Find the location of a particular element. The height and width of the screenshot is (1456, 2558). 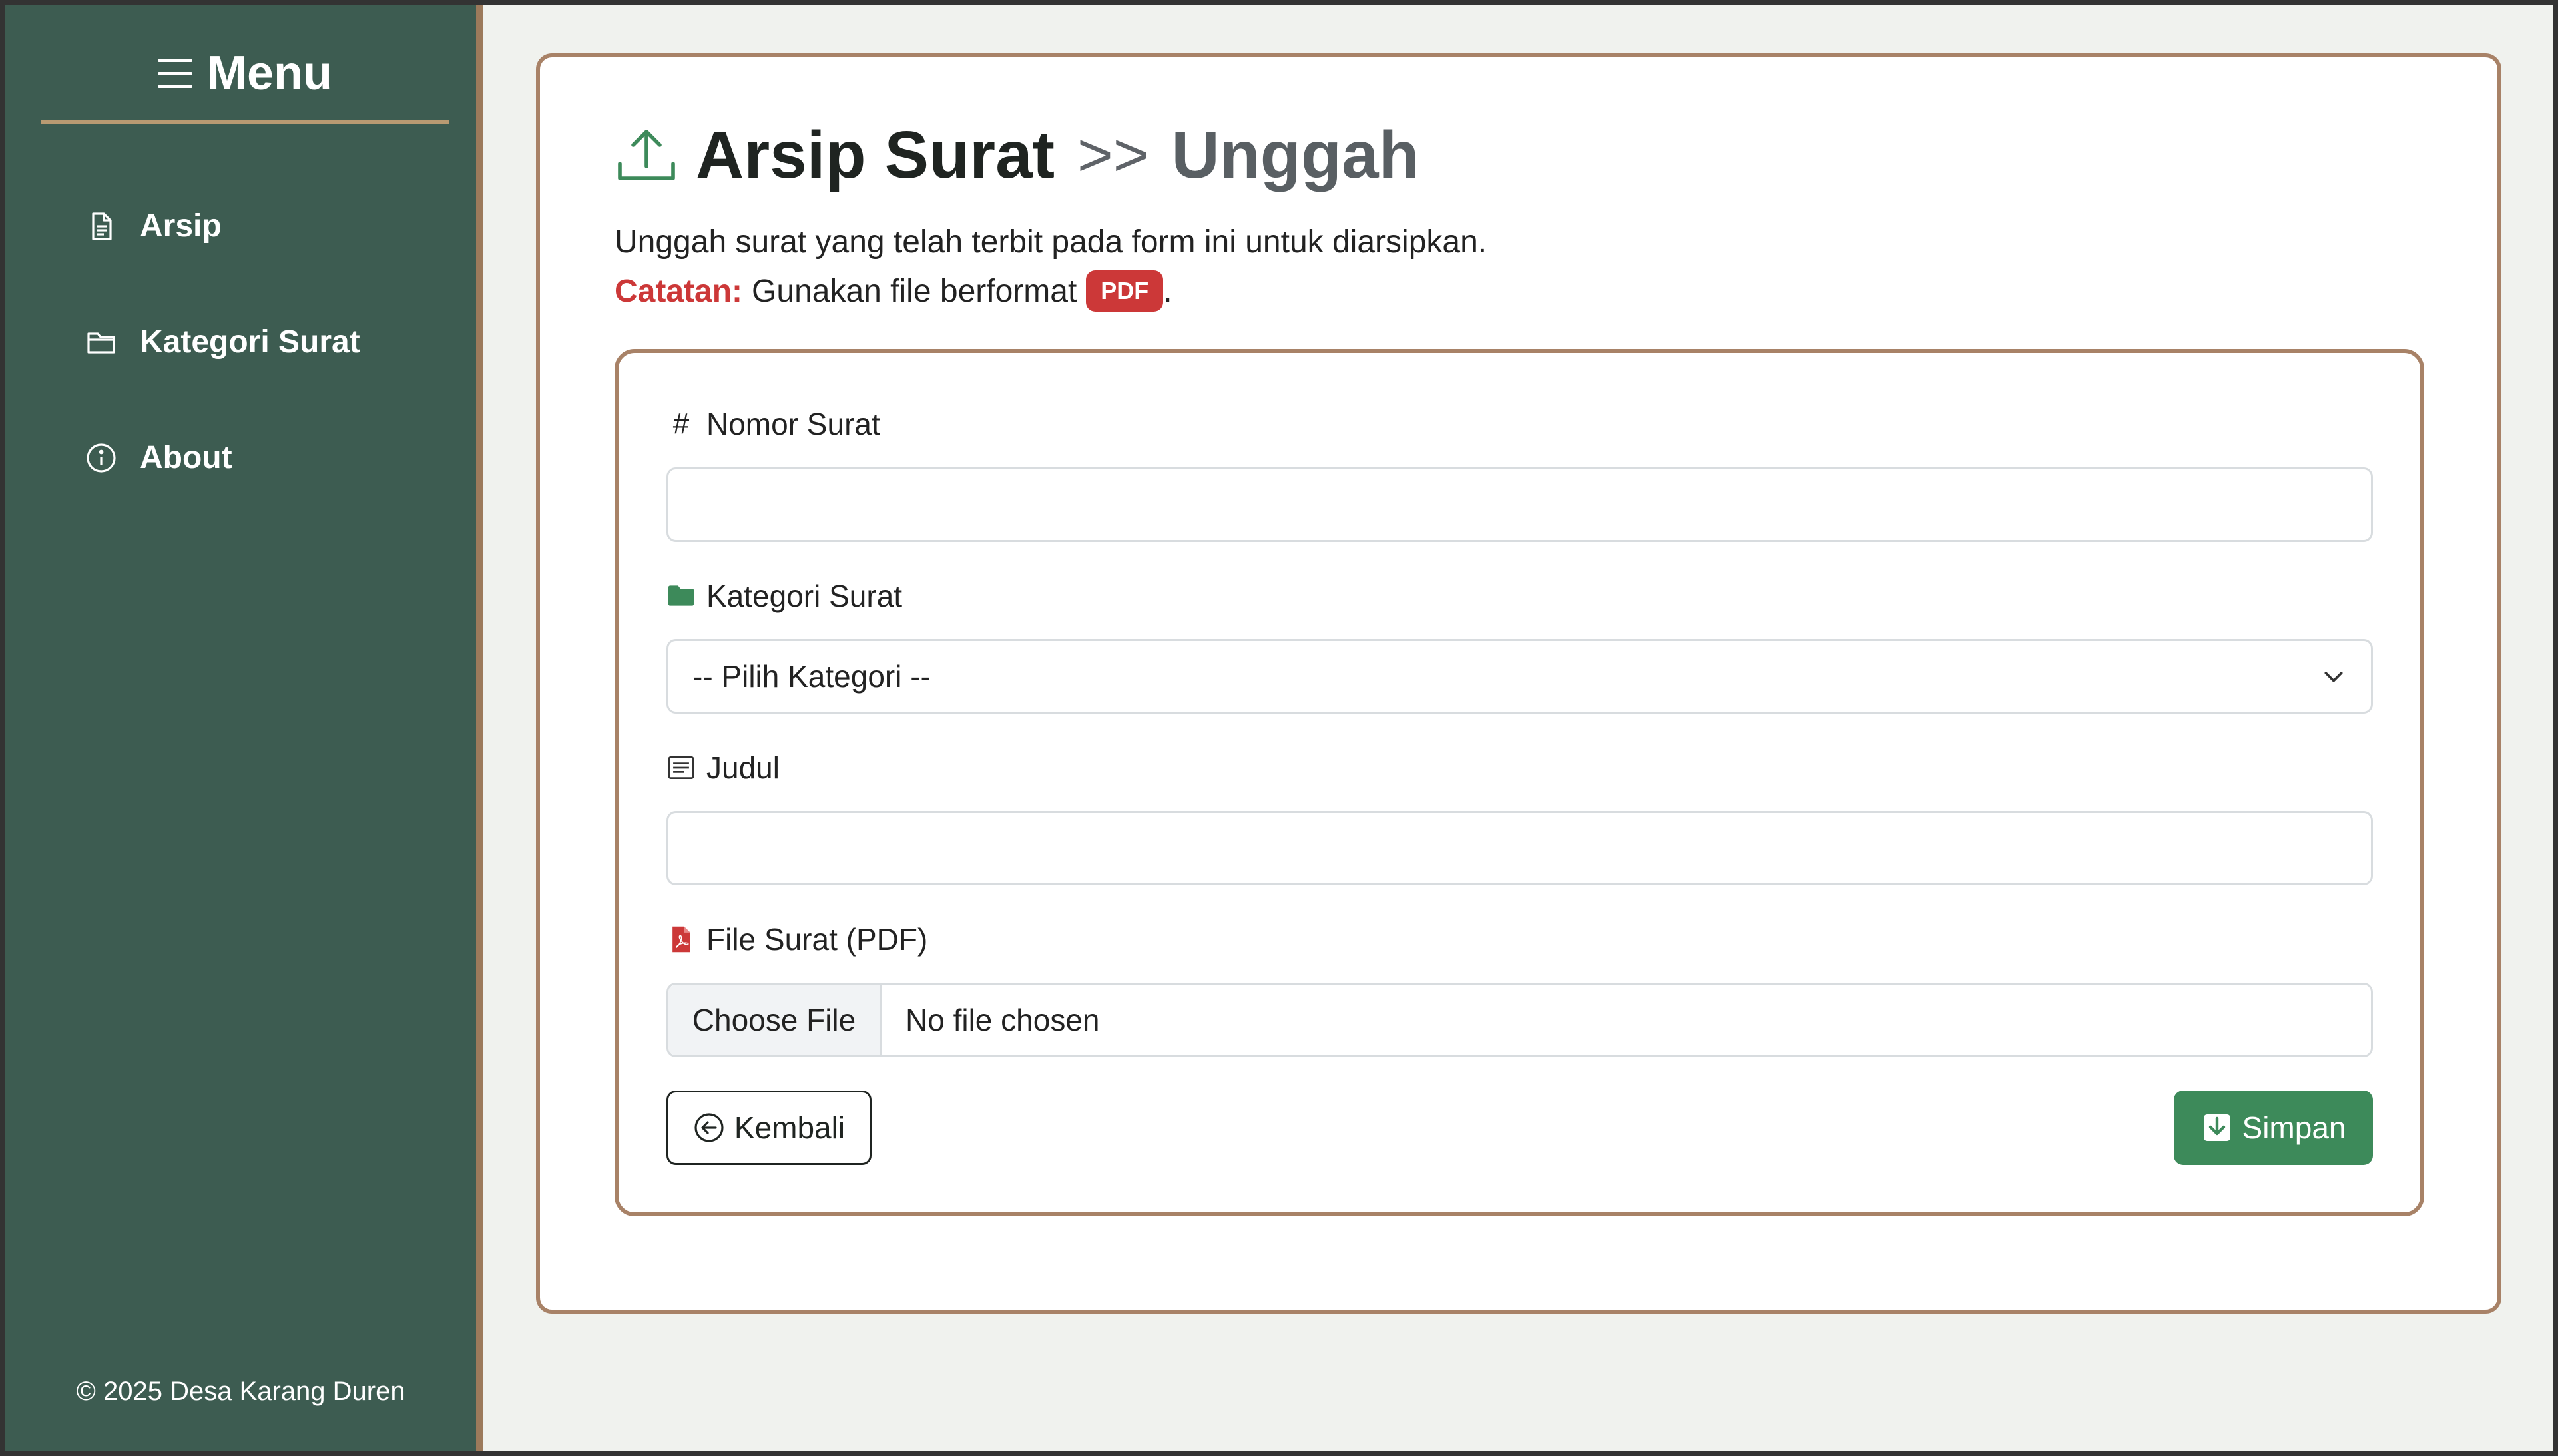

file-surat-label: File Surat (PDF) is located at coordinates (796, 939).